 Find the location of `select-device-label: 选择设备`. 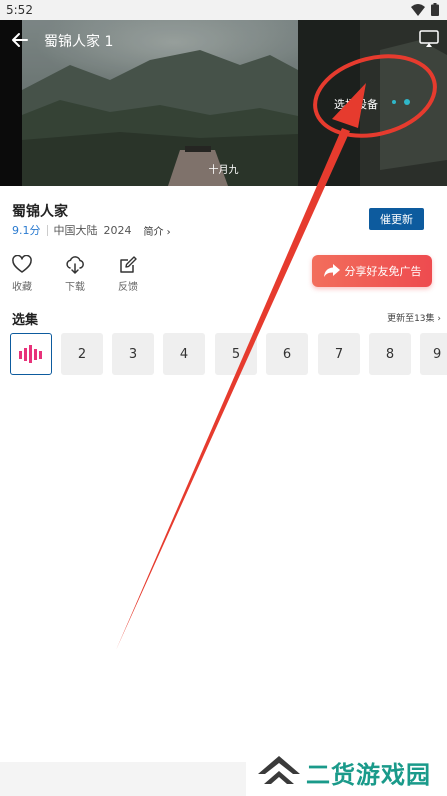

select-device-label: 选择设备 is located at coordinates (356, 104).